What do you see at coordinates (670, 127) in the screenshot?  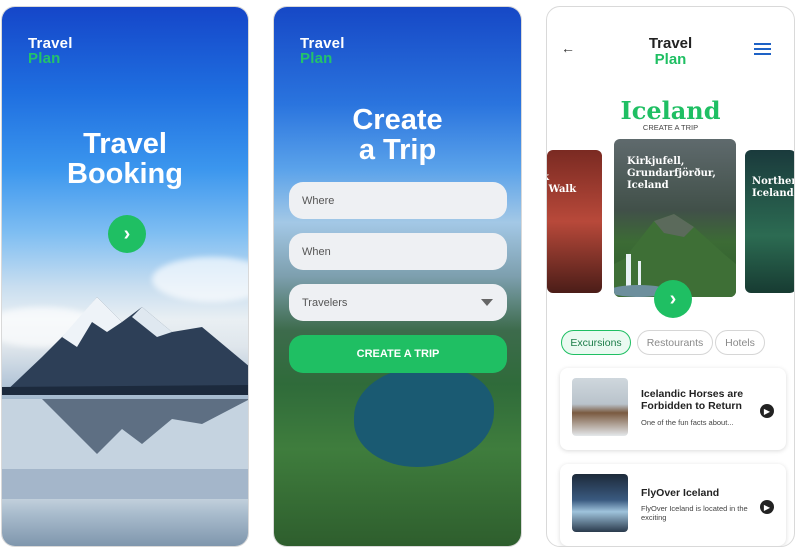 I see `country-subtitle: CREATE A TRIP` at bounding box center [670, 127].